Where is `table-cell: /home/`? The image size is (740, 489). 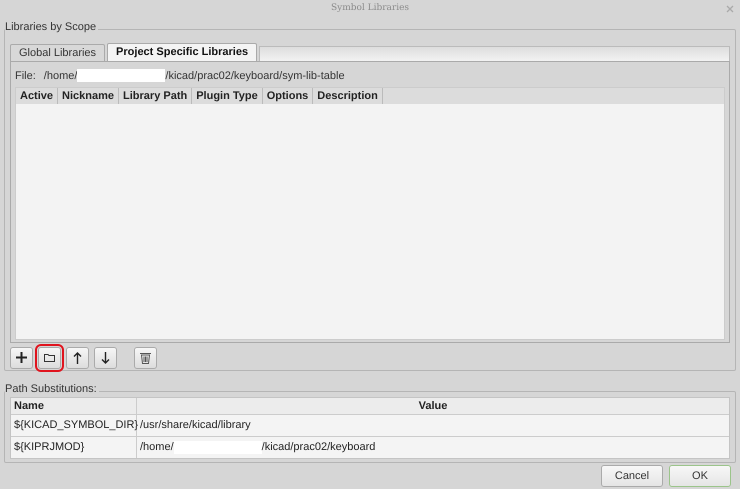 table-cell: /home/ is located at coordinates (157, 447).